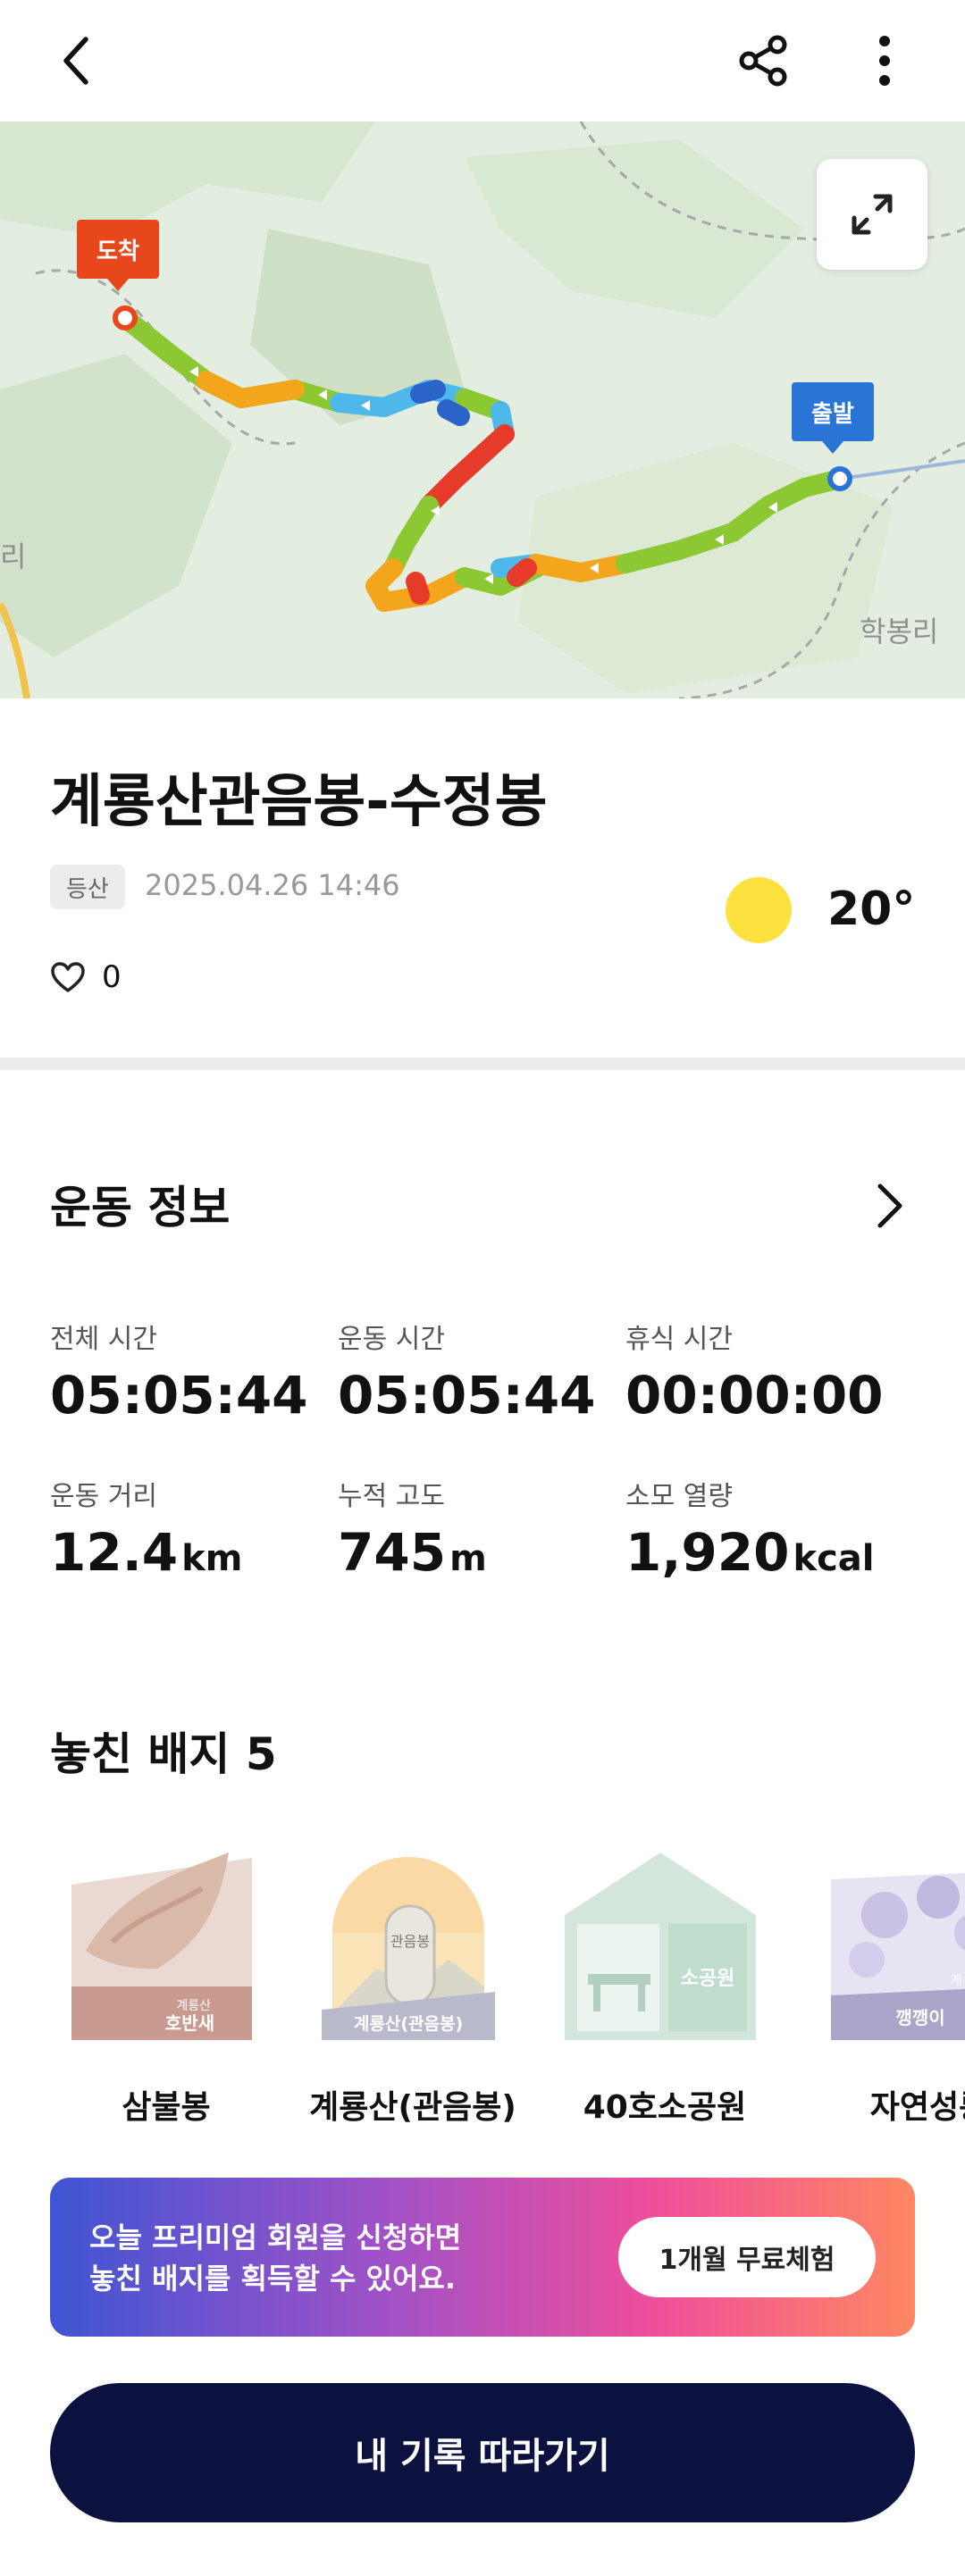  Describe the element at coordinates (871, 909) in the screenshot. I see `temperature: 20°` at that location.